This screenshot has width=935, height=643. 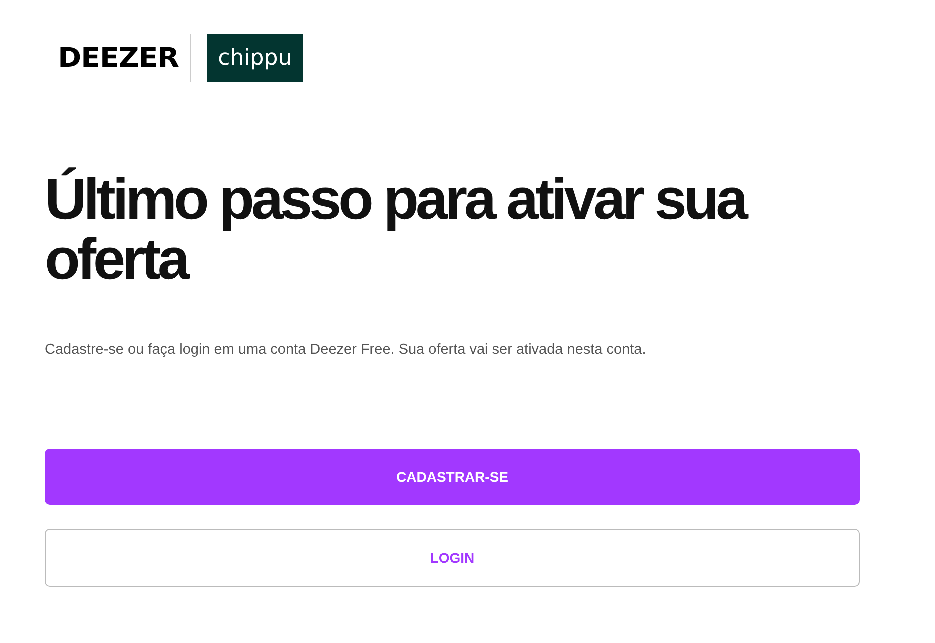 What do you see at coordinates (346, 350) in the screenshot?
I see `description-text: Cadastre-se ou faça login em uma conta Deezer Free. Sua oferta vai ser ativada nesta conta.` at bounding box center [346, 350].